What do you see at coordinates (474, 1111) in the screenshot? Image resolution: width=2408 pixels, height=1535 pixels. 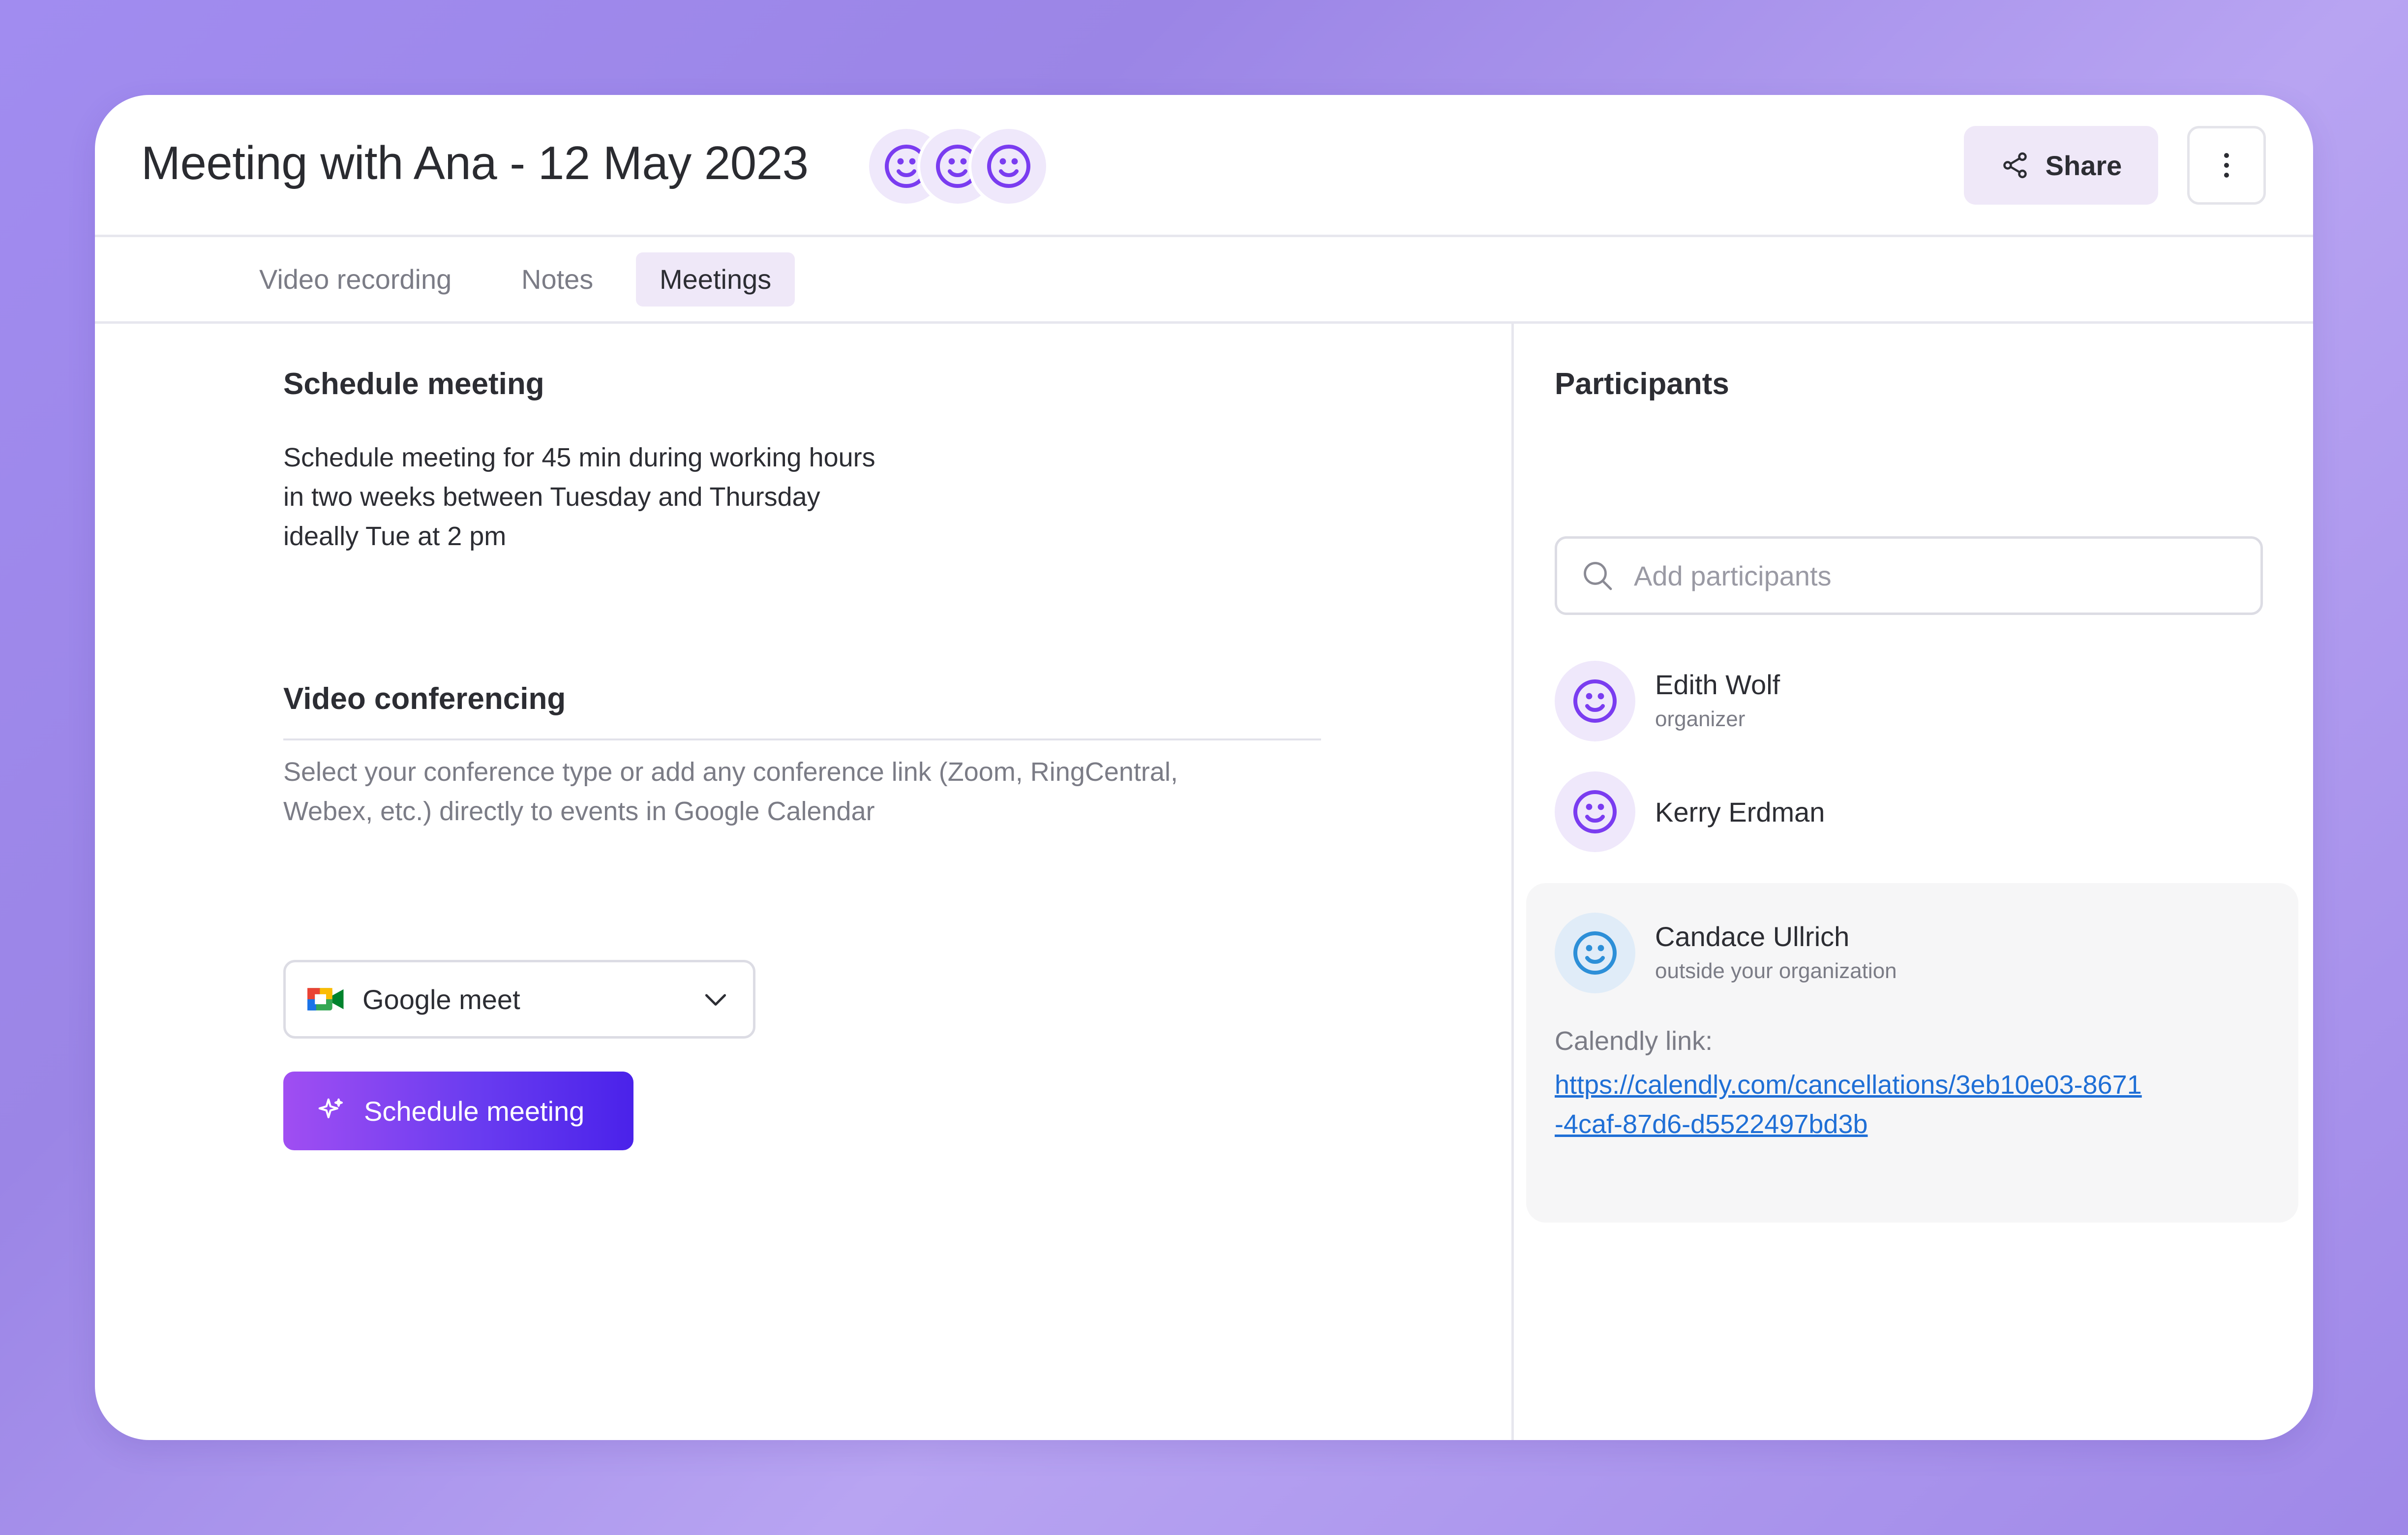 I see `schedule-meeting-label: Schedule meeting` at bounding box center [474, 1111].